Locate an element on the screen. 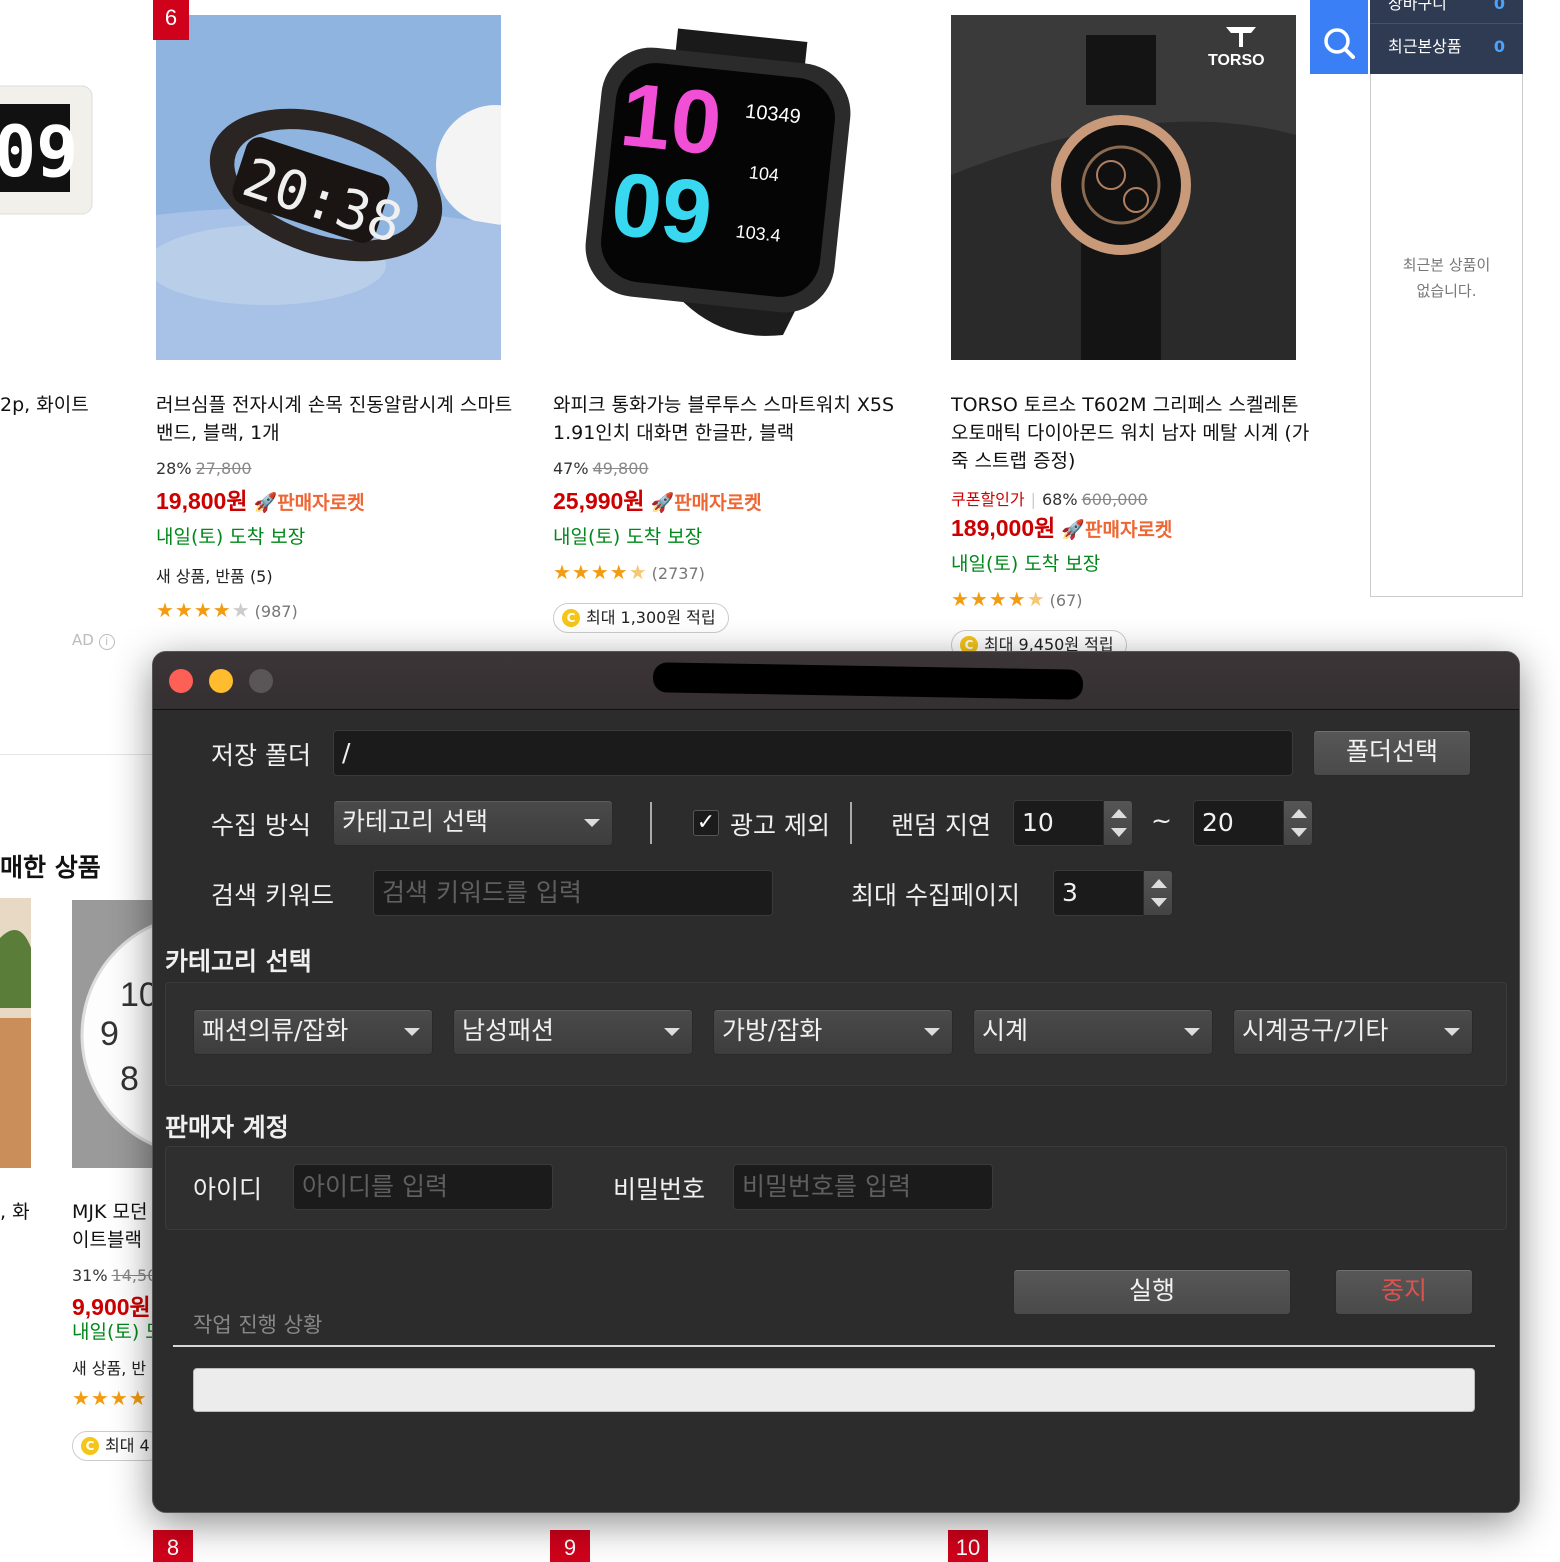 This screenshot has width=1560, height=1562. info-icon: i is located at coordinates (106, 642).